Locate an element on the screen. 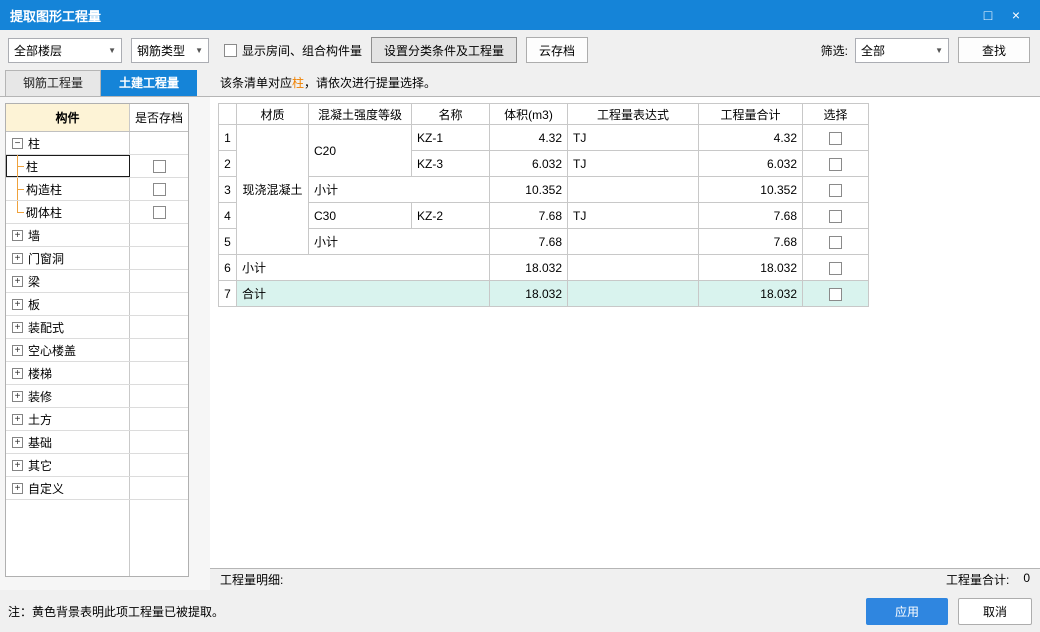 This screenshot has height=632, width=1040. tree-row: + 土方 is located at coordinates (97, 419).